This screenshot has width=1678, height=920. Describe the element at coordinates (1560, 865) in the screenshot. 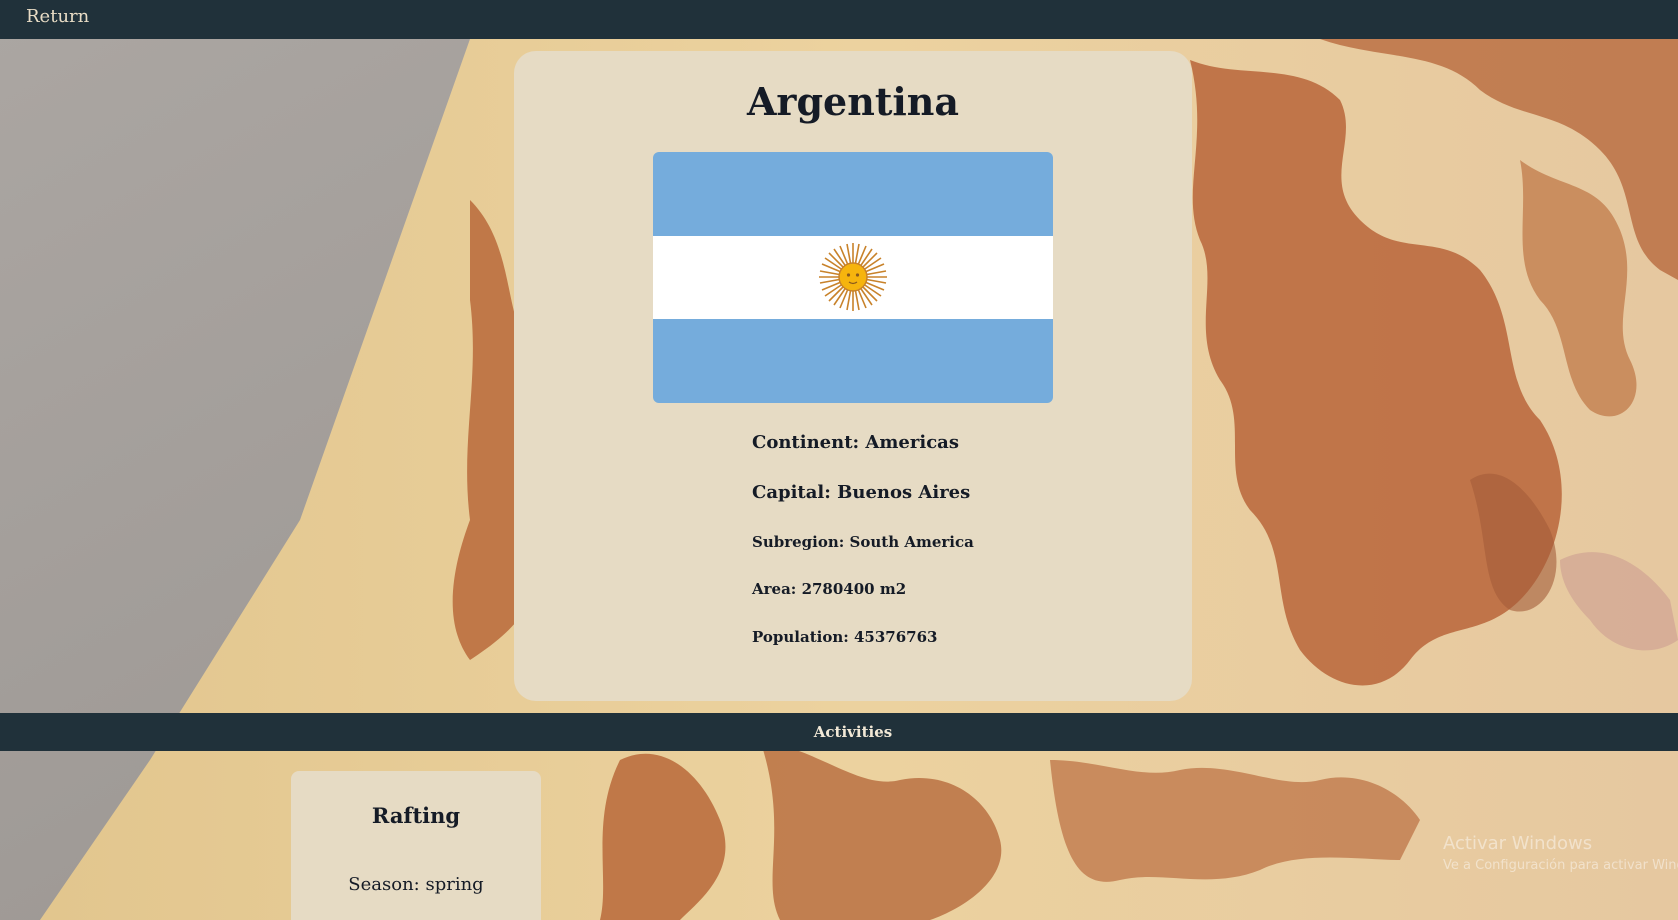

I see `watermark-subtitle: Ve a Configuración para activar Windows.` at that location.